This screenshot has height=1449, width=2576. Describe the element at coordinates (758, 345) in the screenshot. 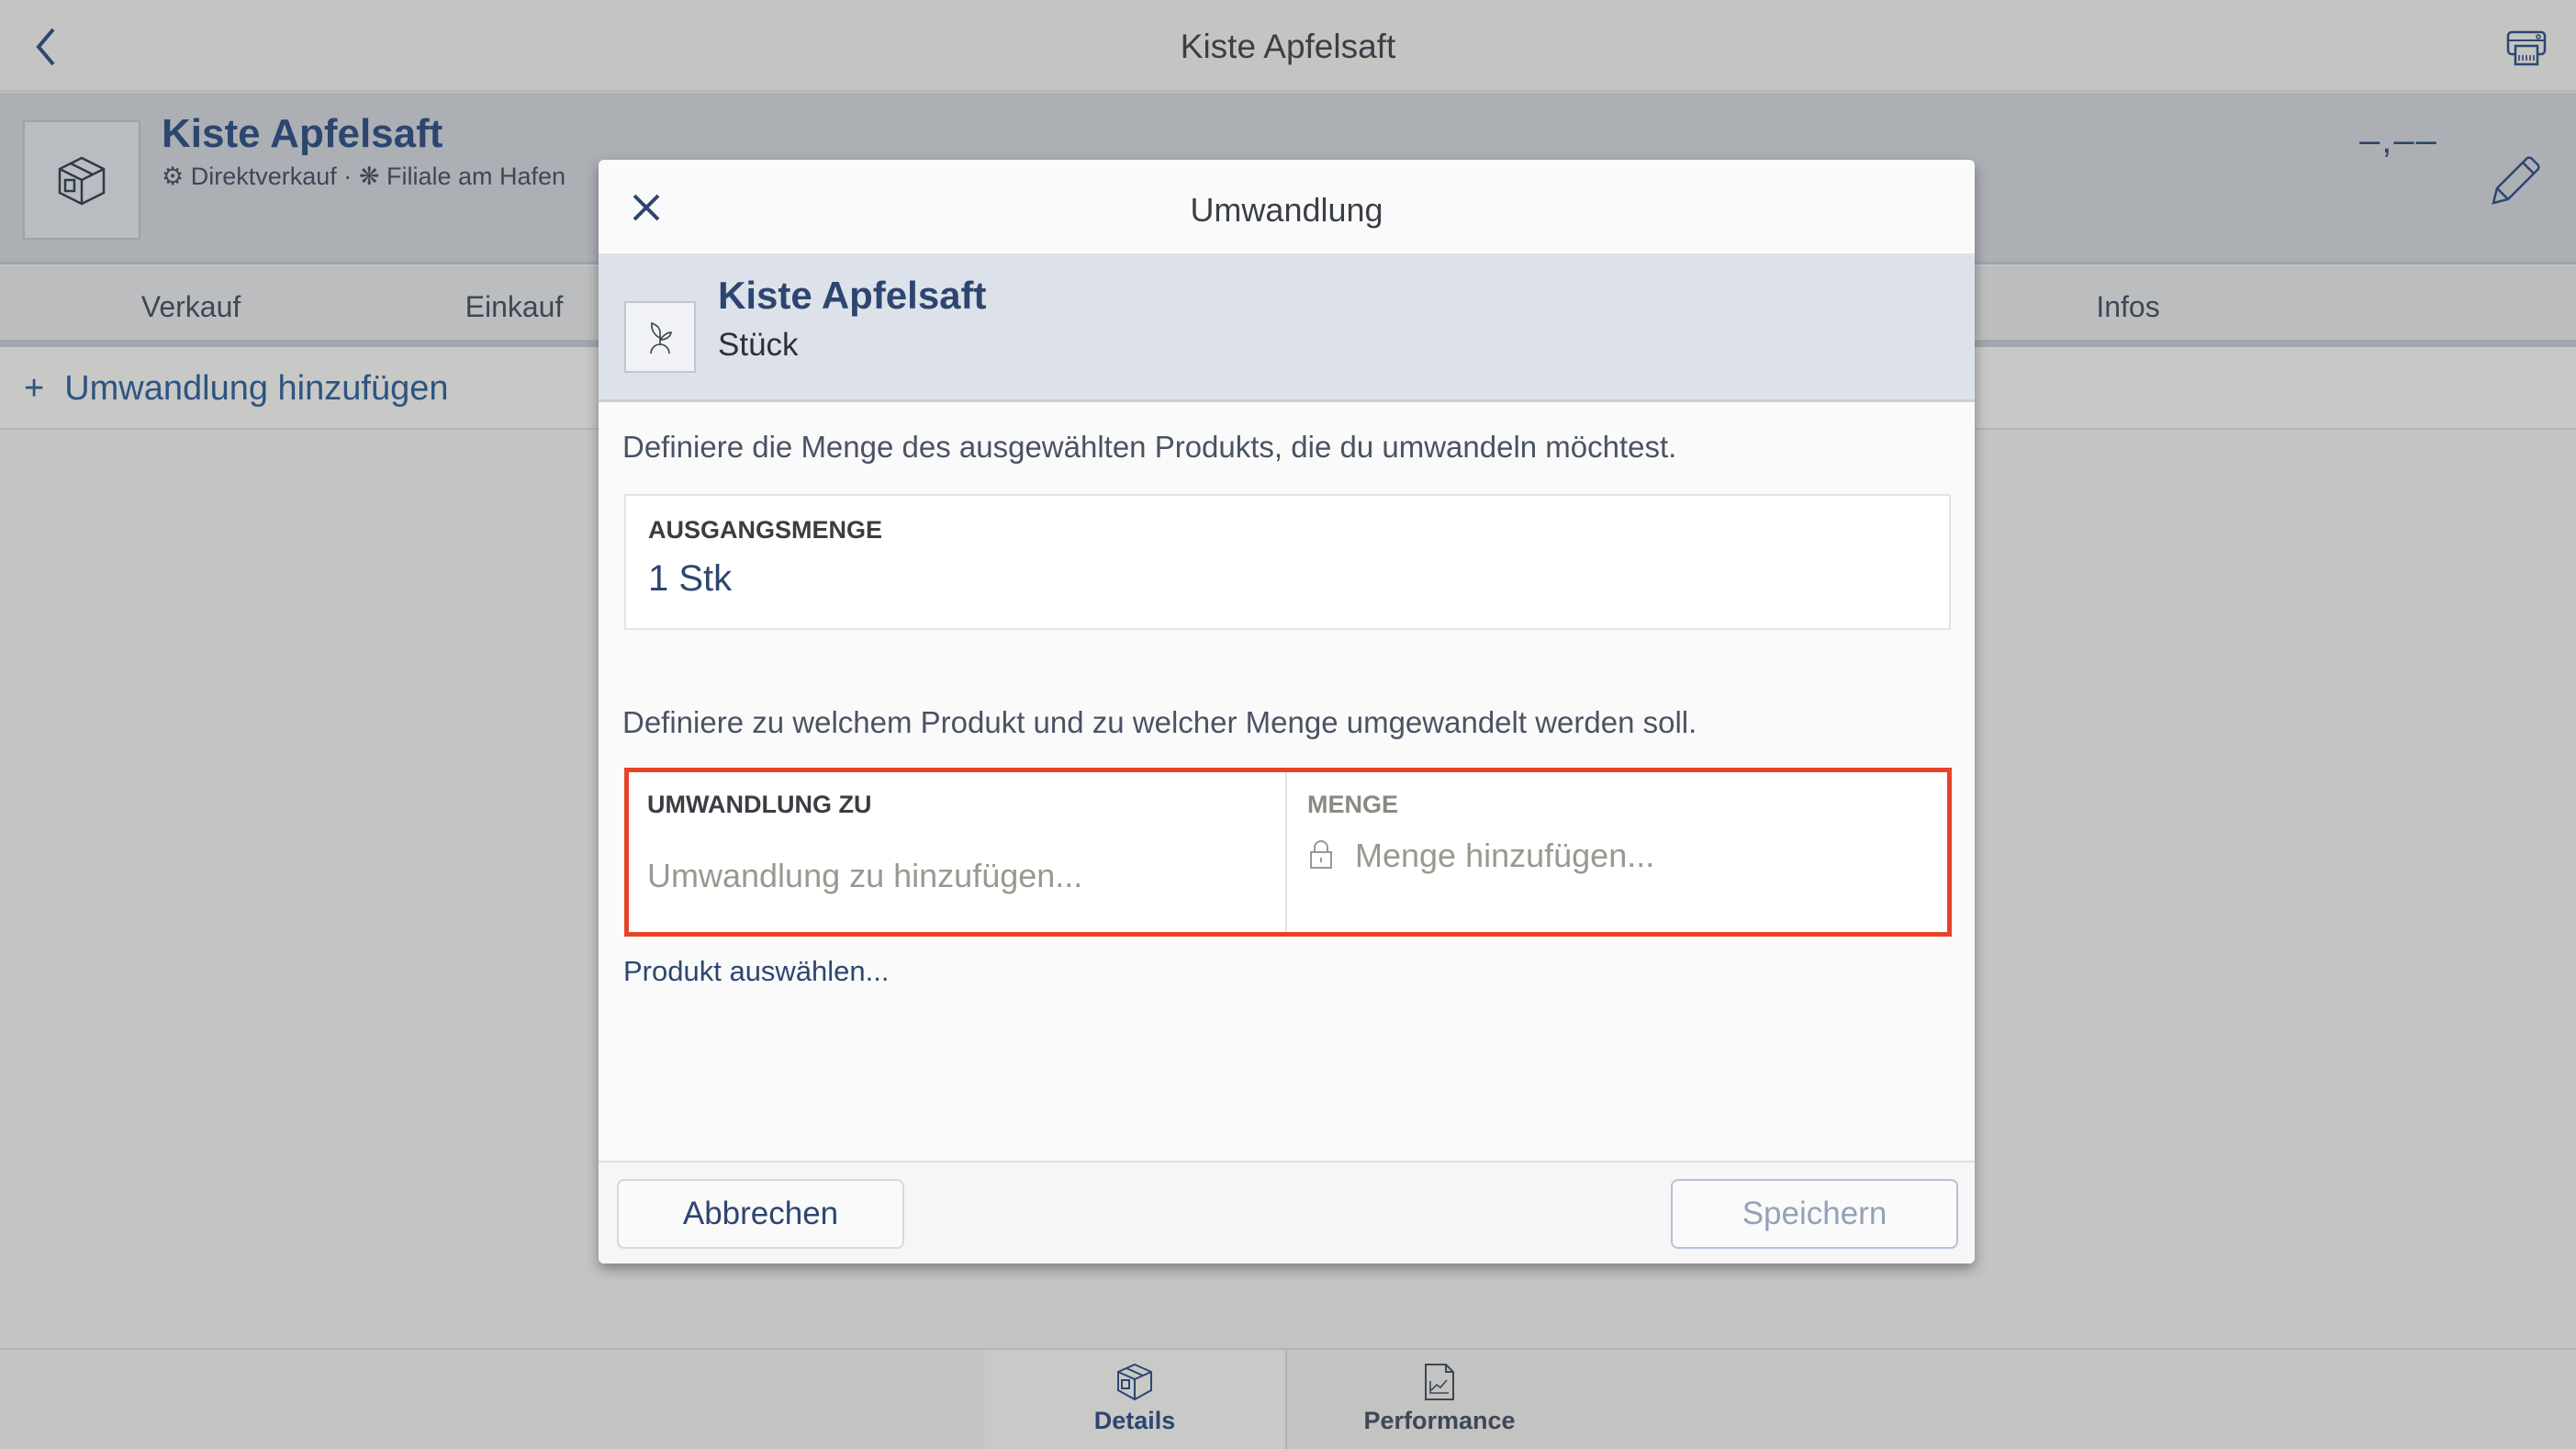

I see `selected-product-unit: Stück` at that location.